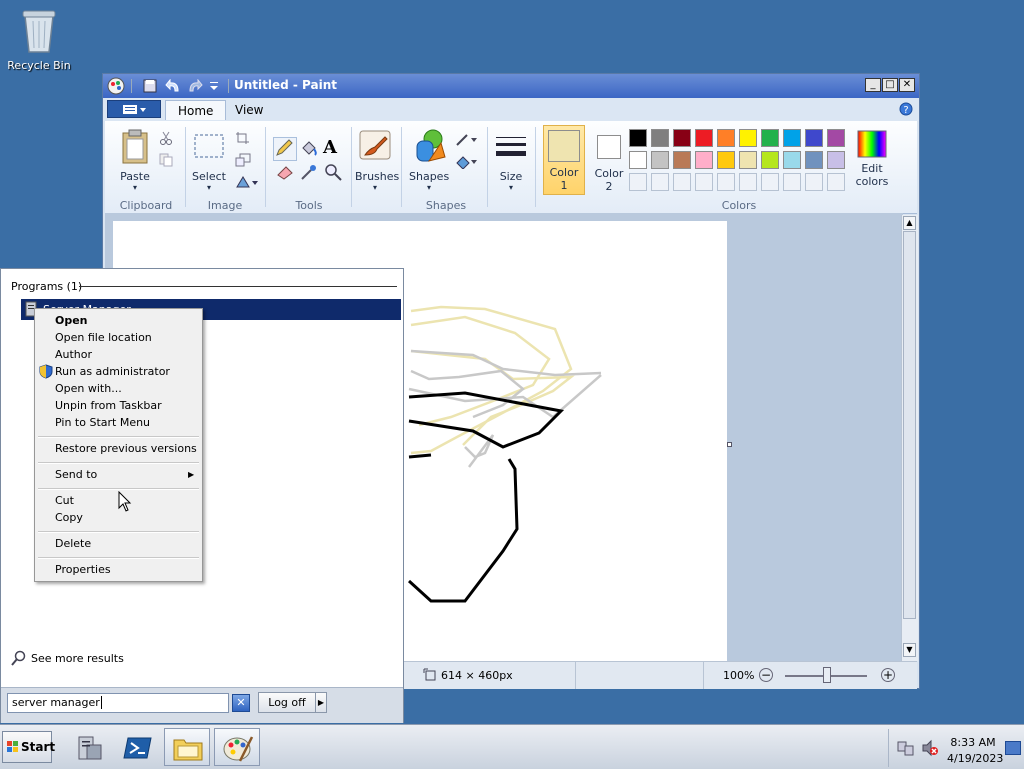 This screenshot has width=1024, height=769. I want to click on color1-button: Color 1, so click(564, 160).